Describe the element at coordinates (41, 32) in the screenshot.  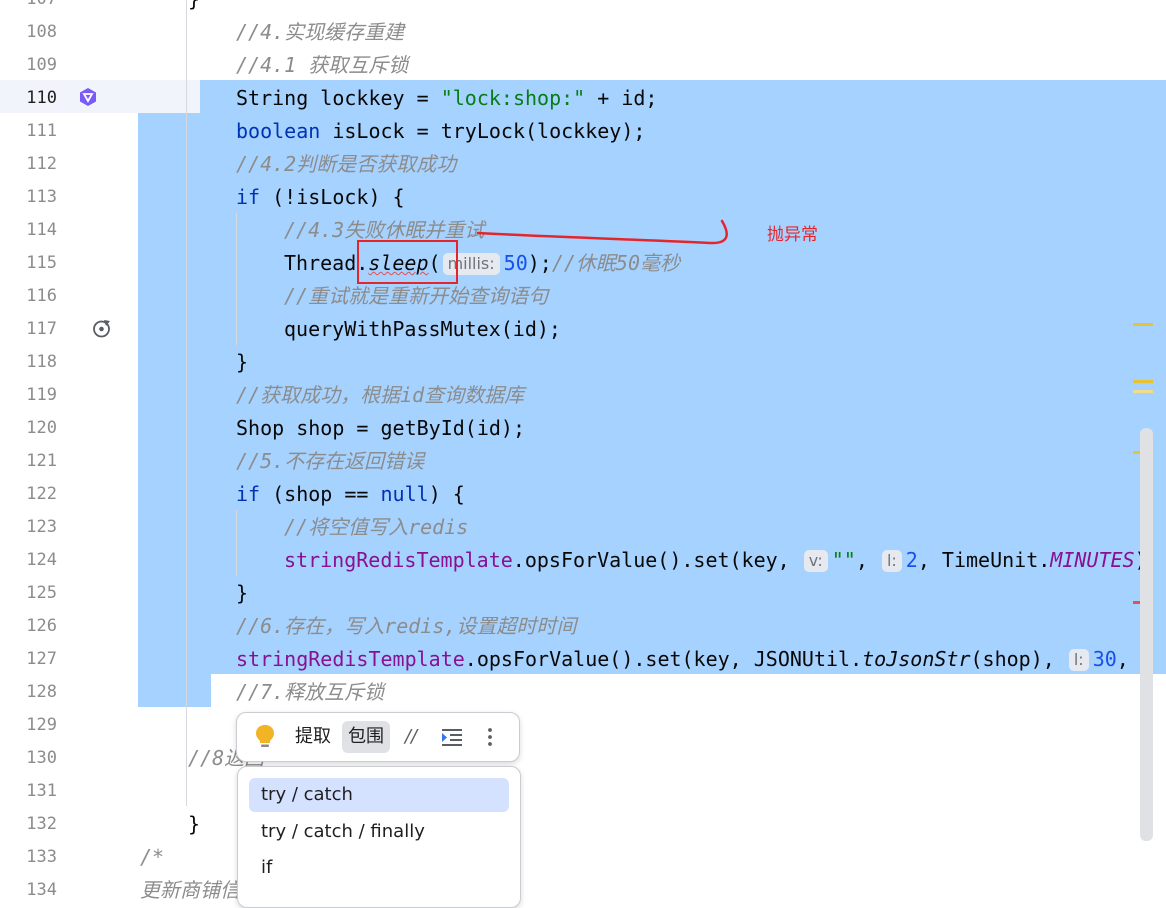
I see `line-number: 108` at that location.